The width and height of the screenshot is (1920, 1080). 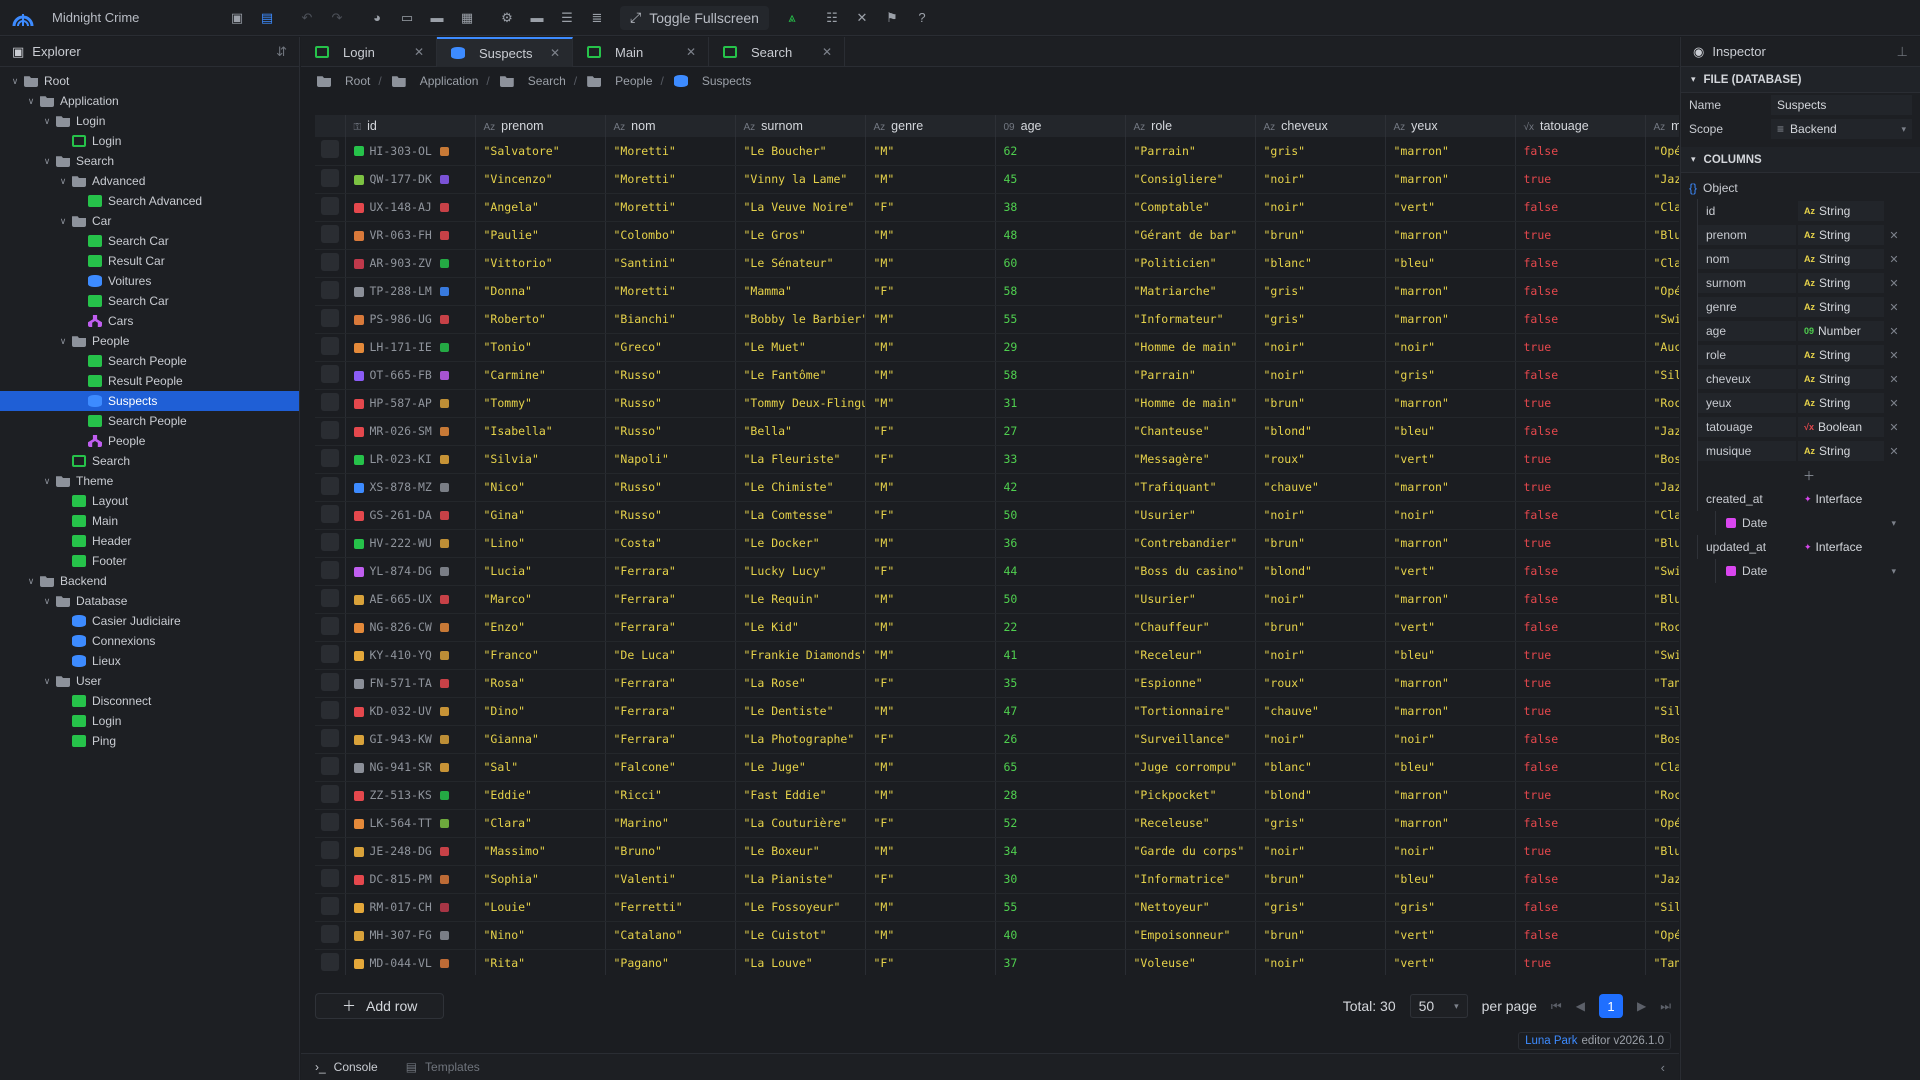 What do you see at coordinates (1662, 683) in the screenshot?
I see `cell-musique: "Tango"` at bounding box center [1662, 683].